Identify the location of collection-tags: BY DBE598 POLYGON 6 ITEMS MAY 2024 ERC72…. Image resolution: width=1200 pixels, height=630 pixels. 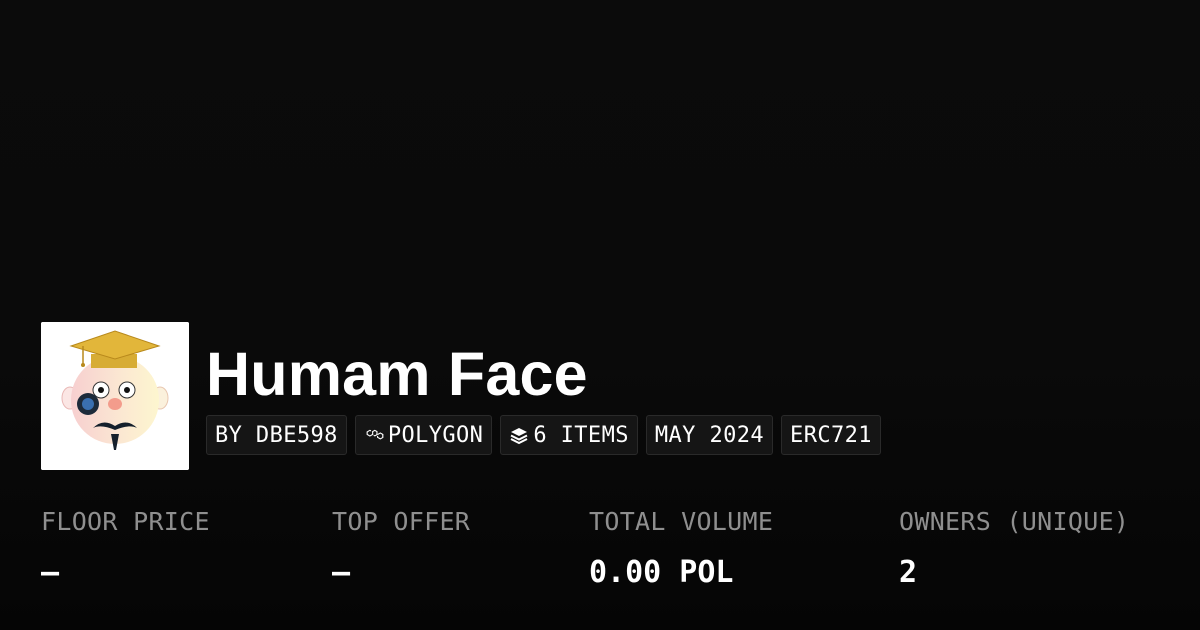
(543, 435).